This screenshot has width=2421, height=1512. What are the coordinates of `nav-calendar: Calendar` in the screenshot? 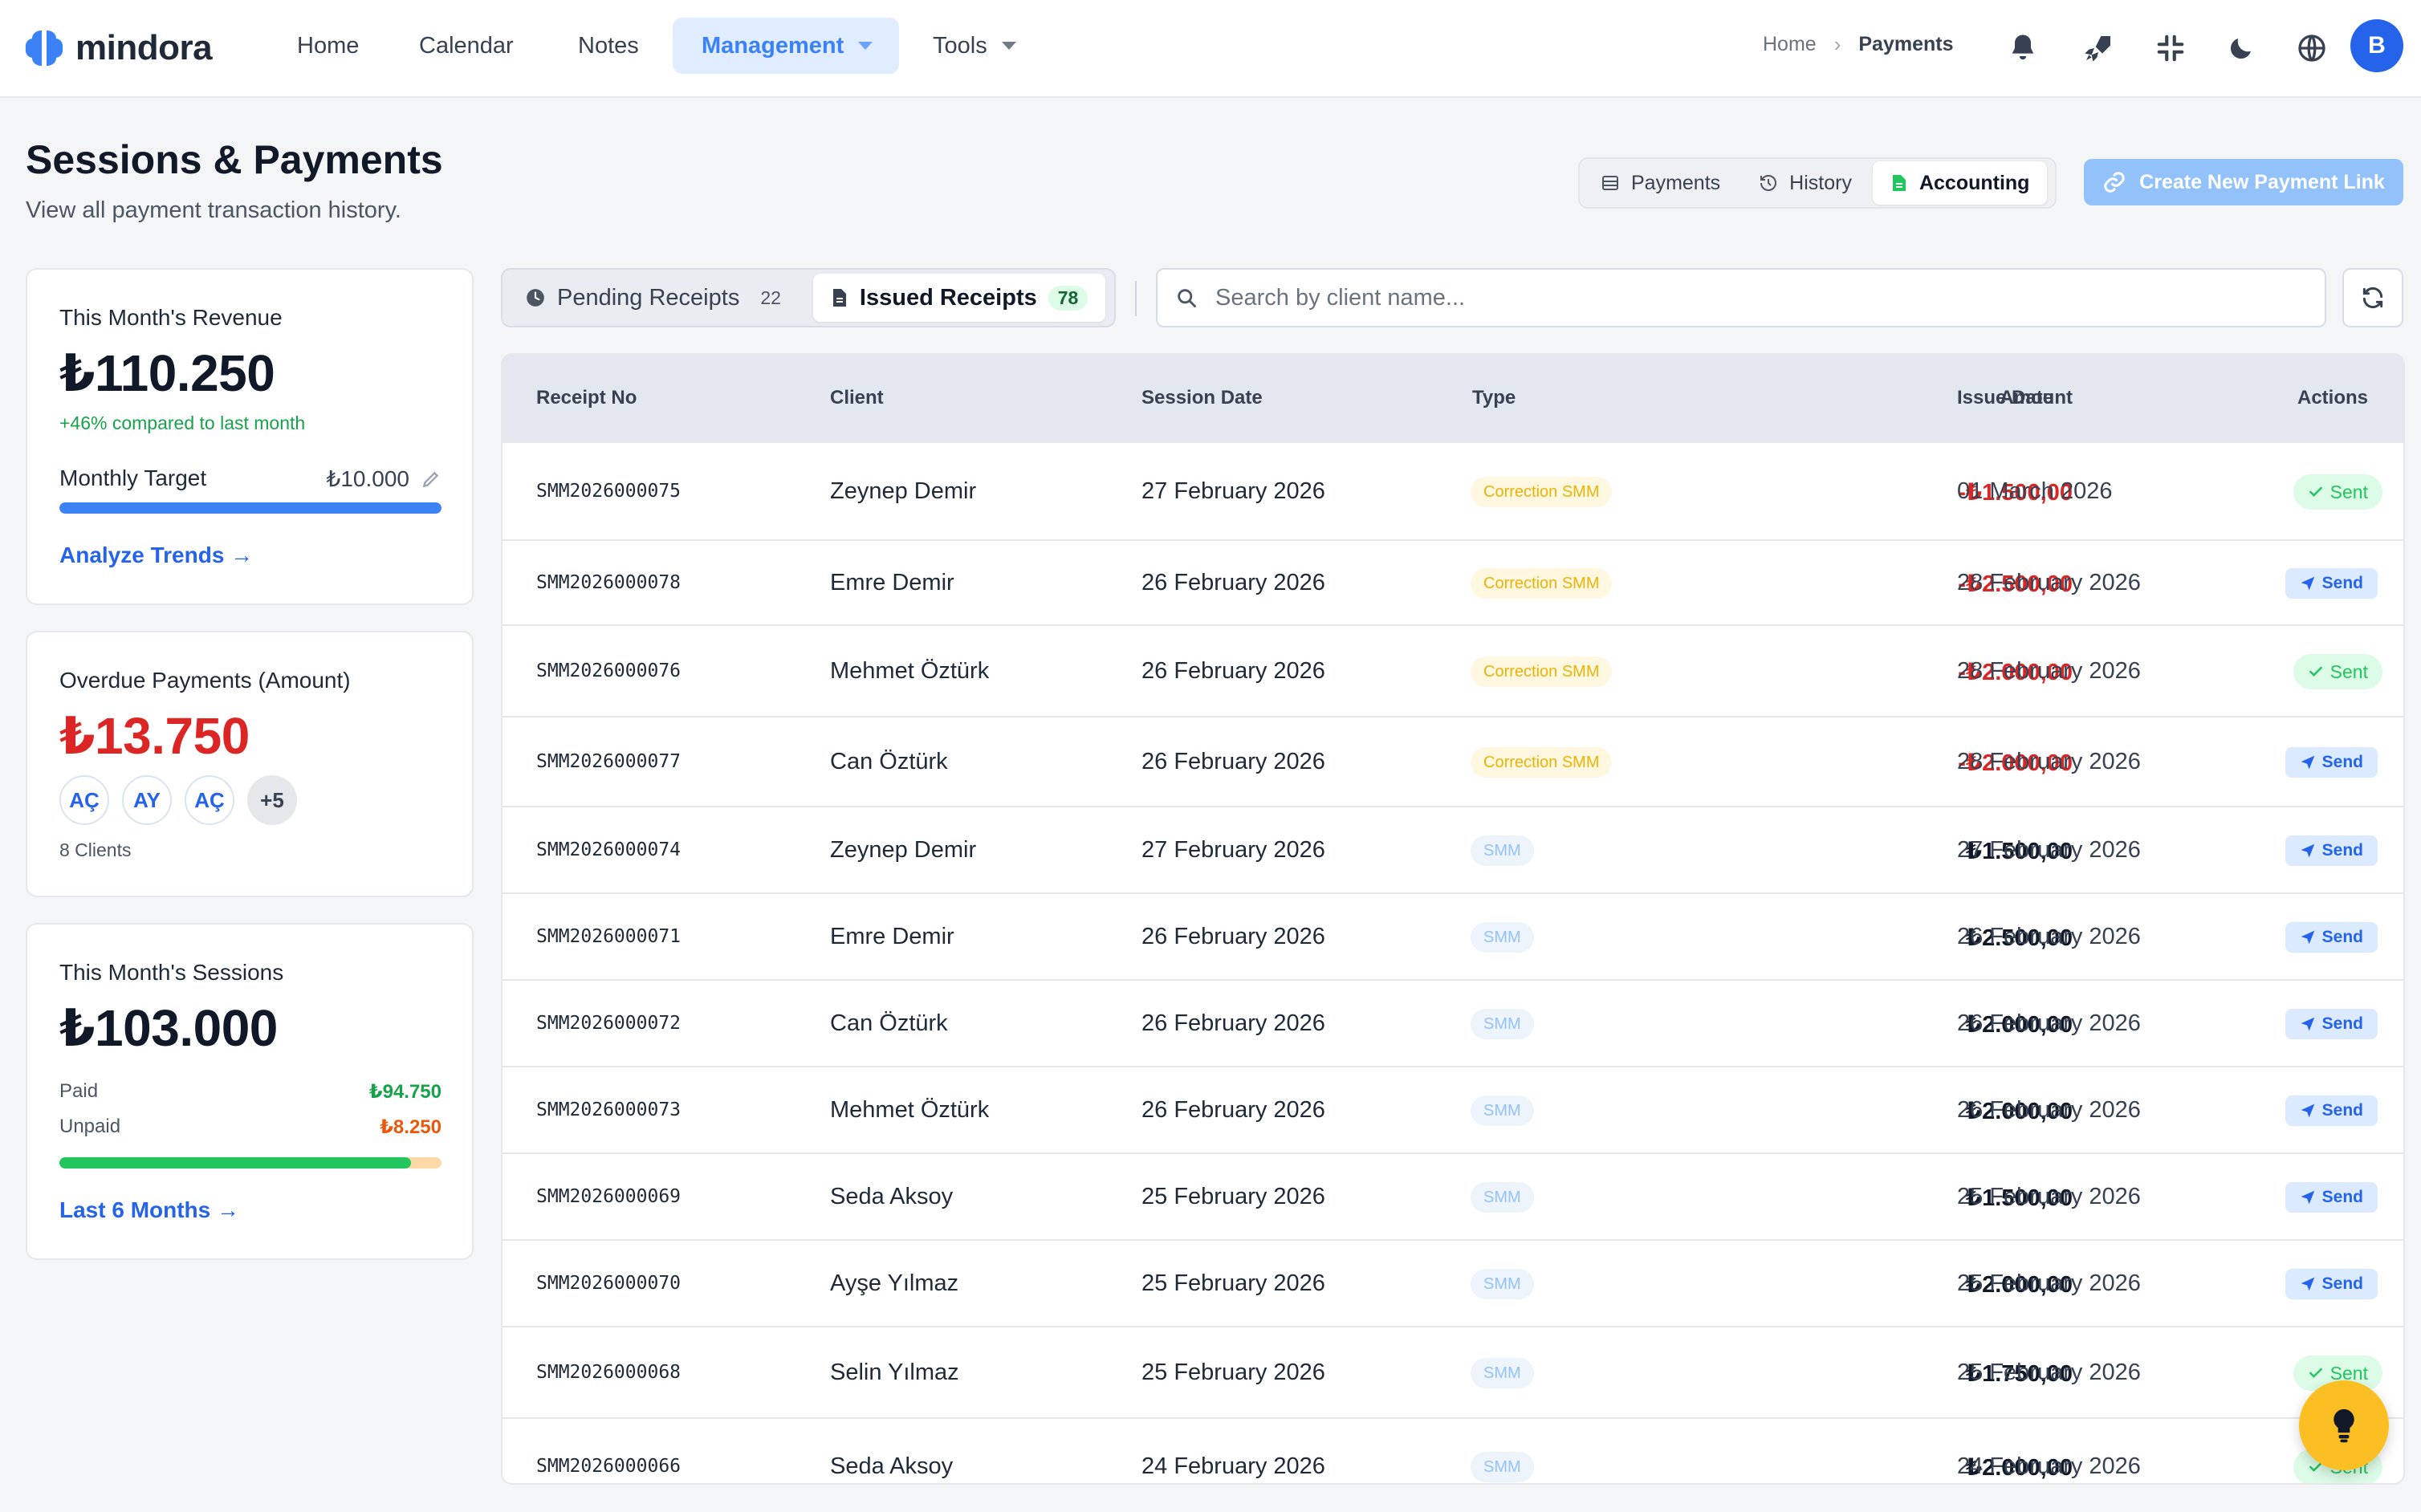 It's located at (466, 46).